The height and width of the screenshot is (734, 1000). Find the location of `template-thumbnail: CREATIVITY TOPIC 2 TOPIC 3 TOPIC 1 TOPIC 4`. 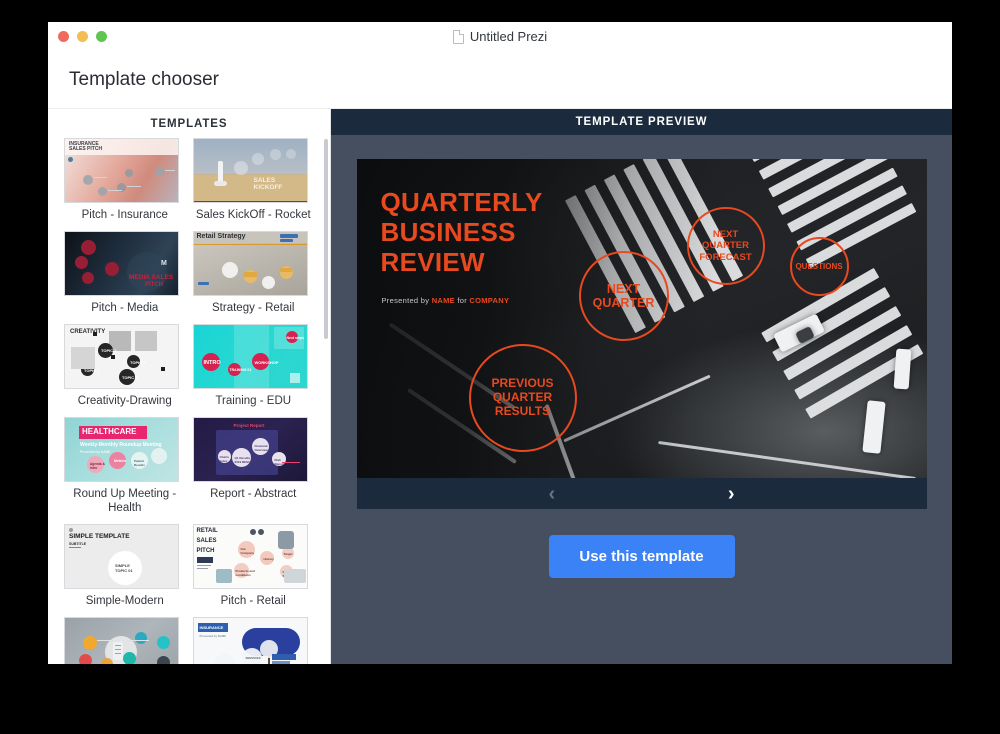

template-thumbnail: CREATIVITY TOPIC 2 TOPIC 3 TOPIC 1 TOPIC 4 is located at coordinates (121, 356).